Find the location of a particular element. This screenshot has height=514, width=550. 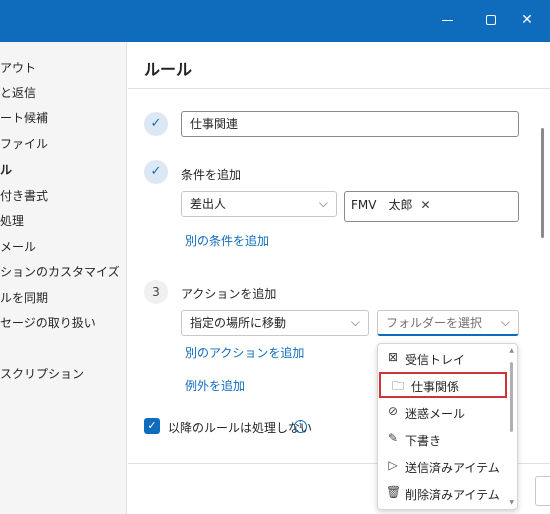

folder-select-dropdown: フォルダーを選択 ⌵ is located at coordinates (448, 323).